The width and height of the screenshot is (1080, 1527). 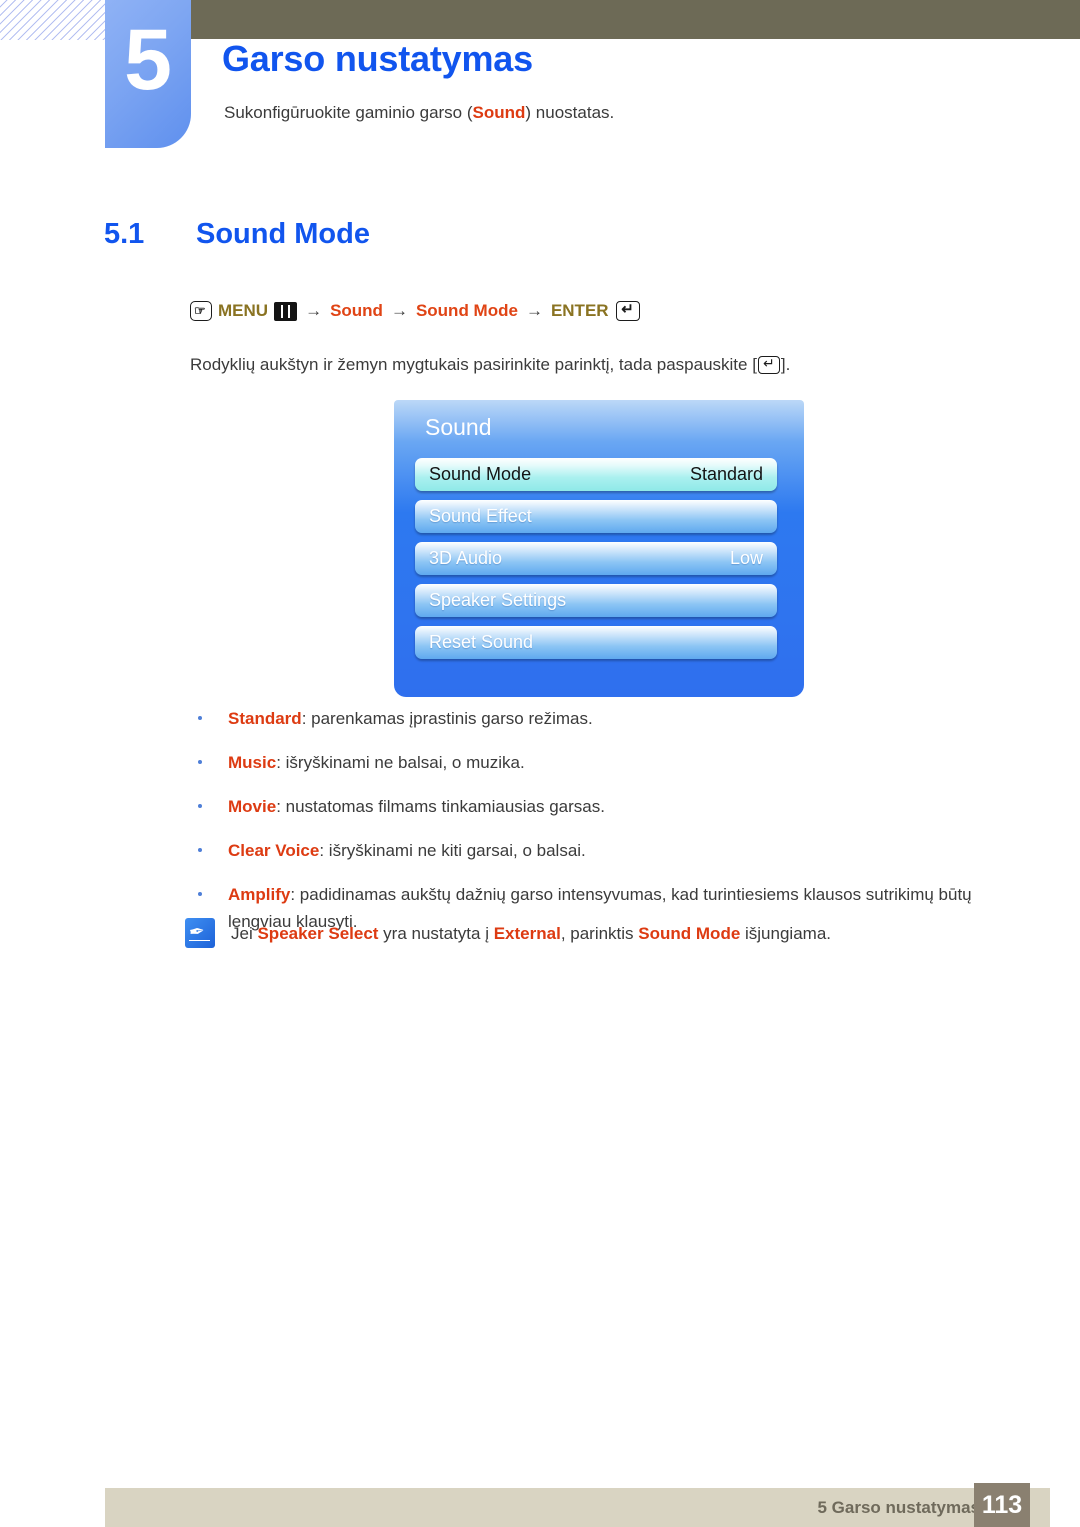 What do you see at coordinates (527, 933) in the screenshot?
I see `note-term-2: External` at bounding box center [527, 933].